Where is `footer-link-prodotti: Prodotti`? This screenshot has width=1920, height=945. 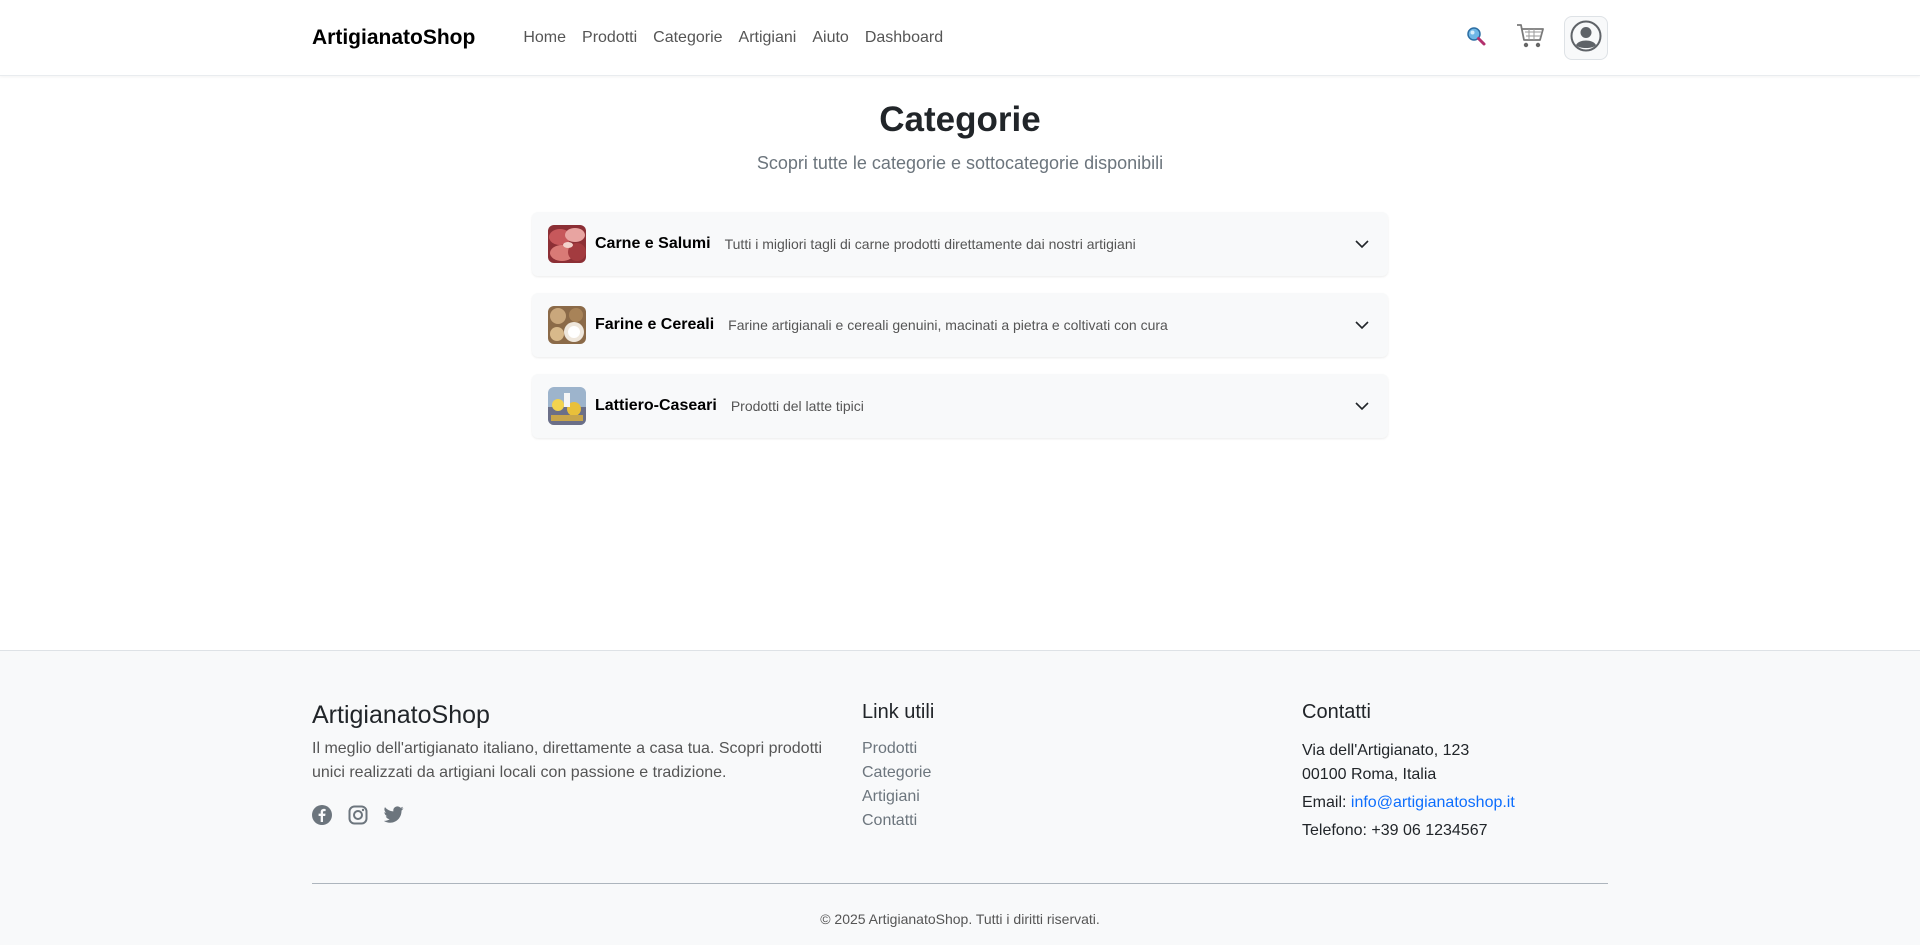
footer-link-prodotti: Prodotti is located at coordinates (896, 749).